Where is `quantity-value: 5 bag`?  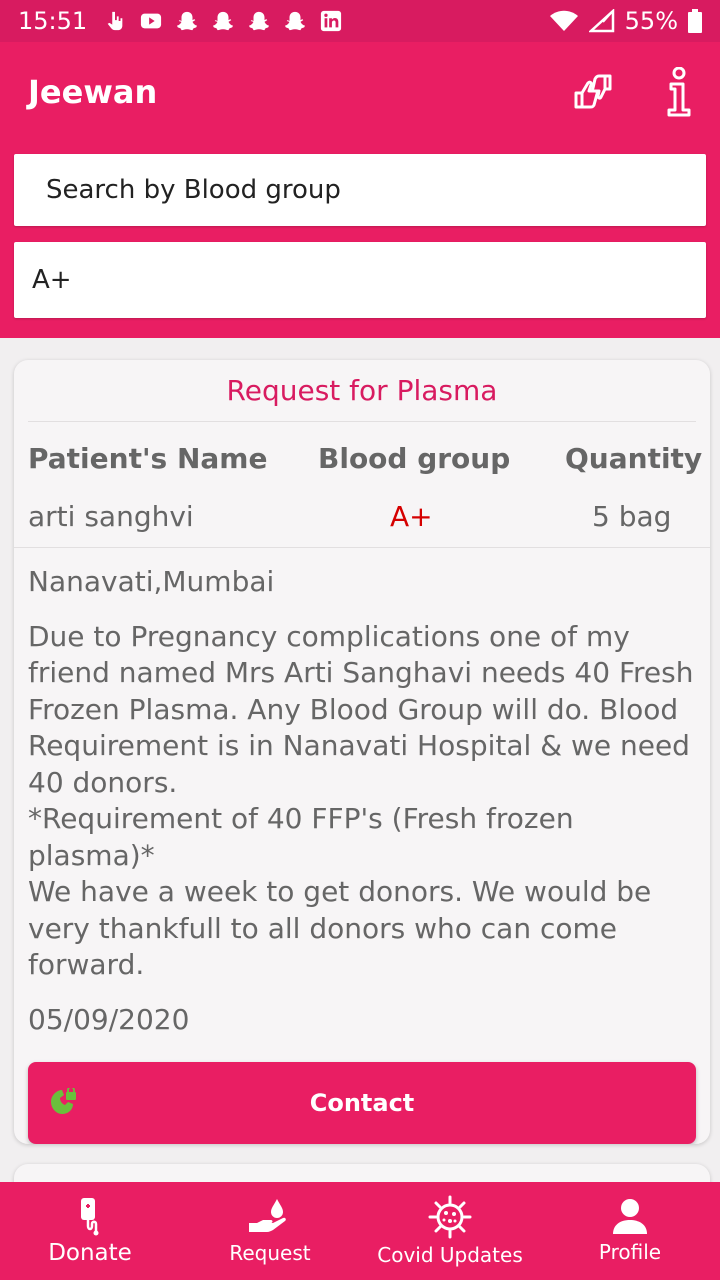 quantity-value: 5 bag is located at coordinates (632, 516).